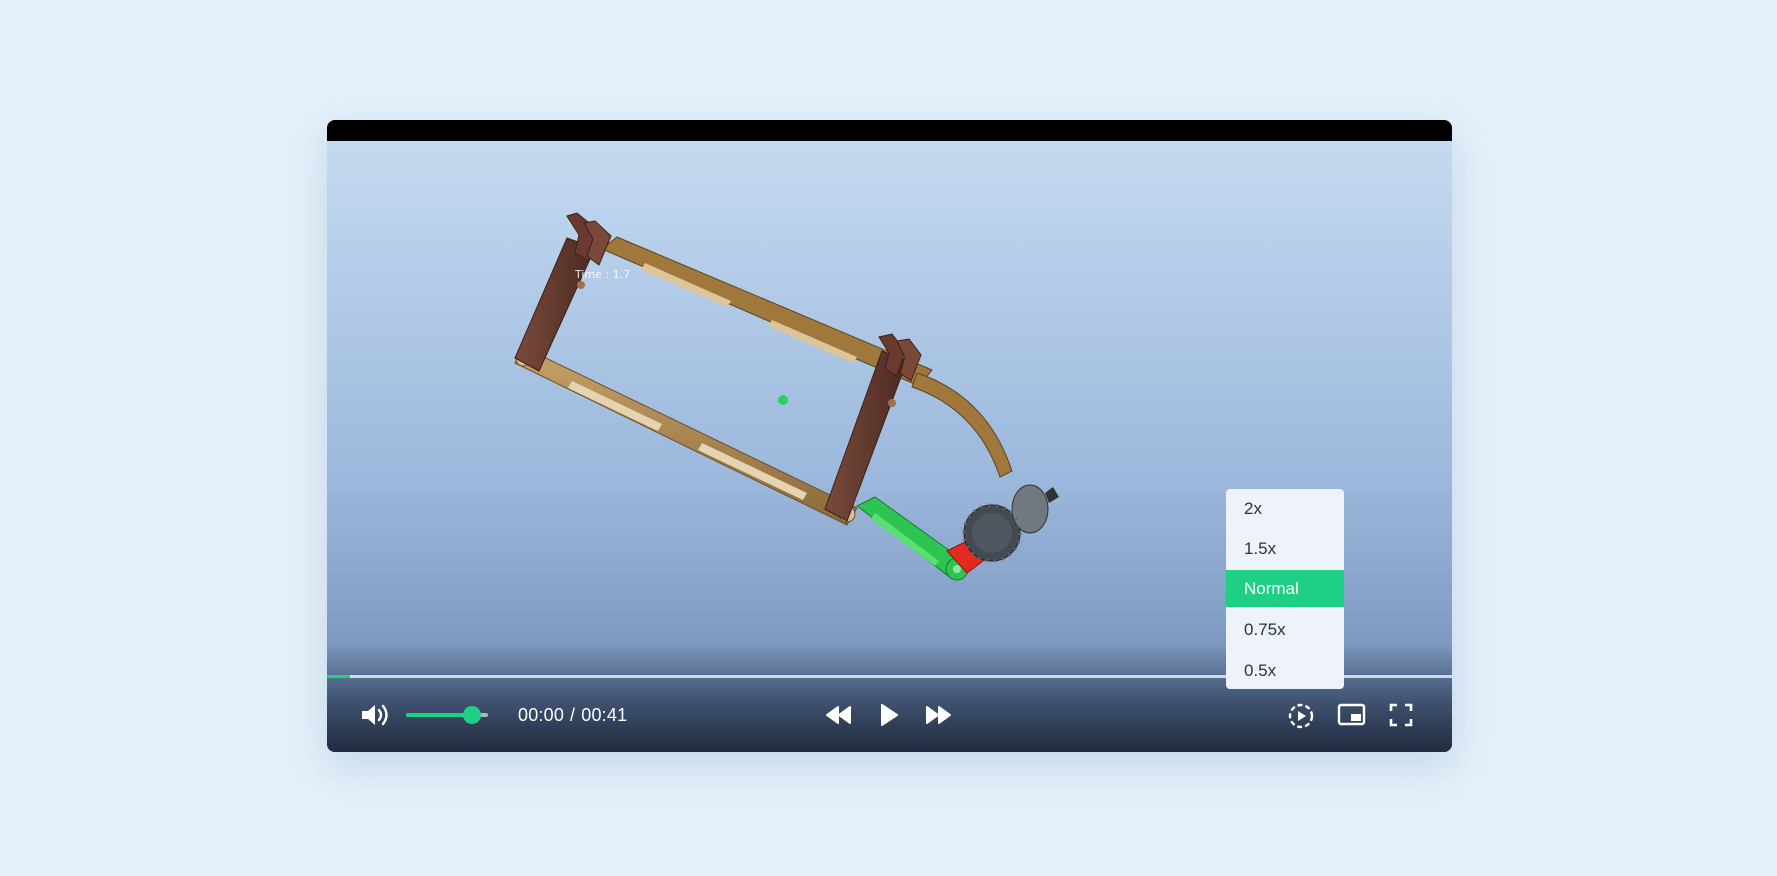 Image resolution: width=1777 pixels, height=876 pixels. Describe the element at coordinates (839, 715) in the screenshot. I see `rewind-icon` at that location.